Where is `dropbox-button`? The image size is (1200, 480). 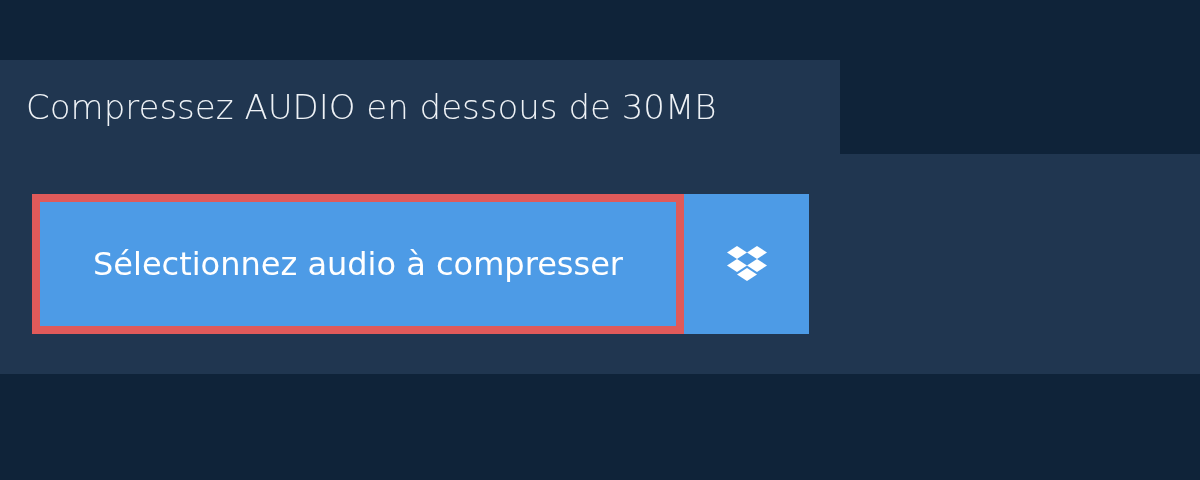 dropbox-button is located at coordinates (746, 264).